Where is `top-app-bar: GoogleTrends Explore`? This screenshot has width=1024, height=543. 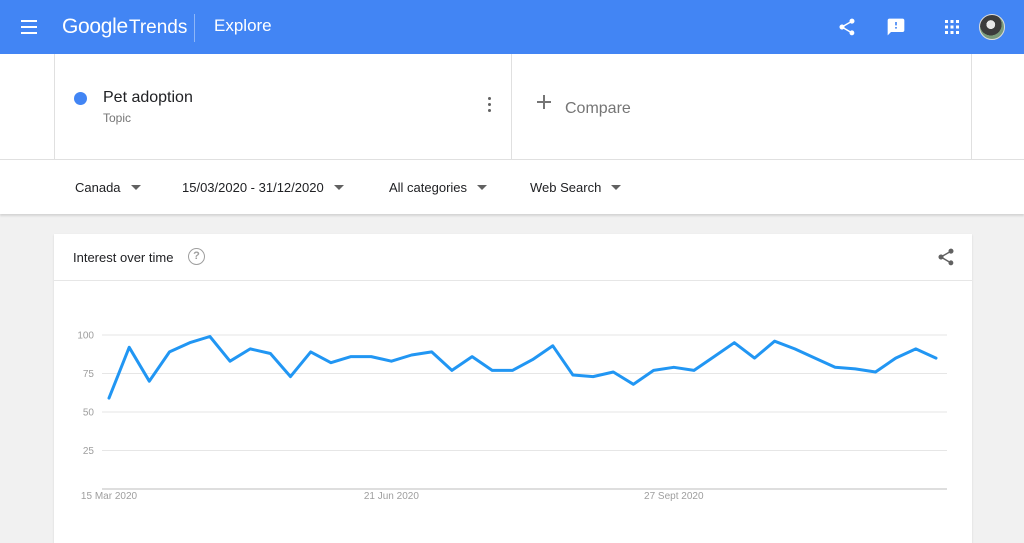 top-app-bar: GoogleTrends Explore is located at coordinates (512, 27).